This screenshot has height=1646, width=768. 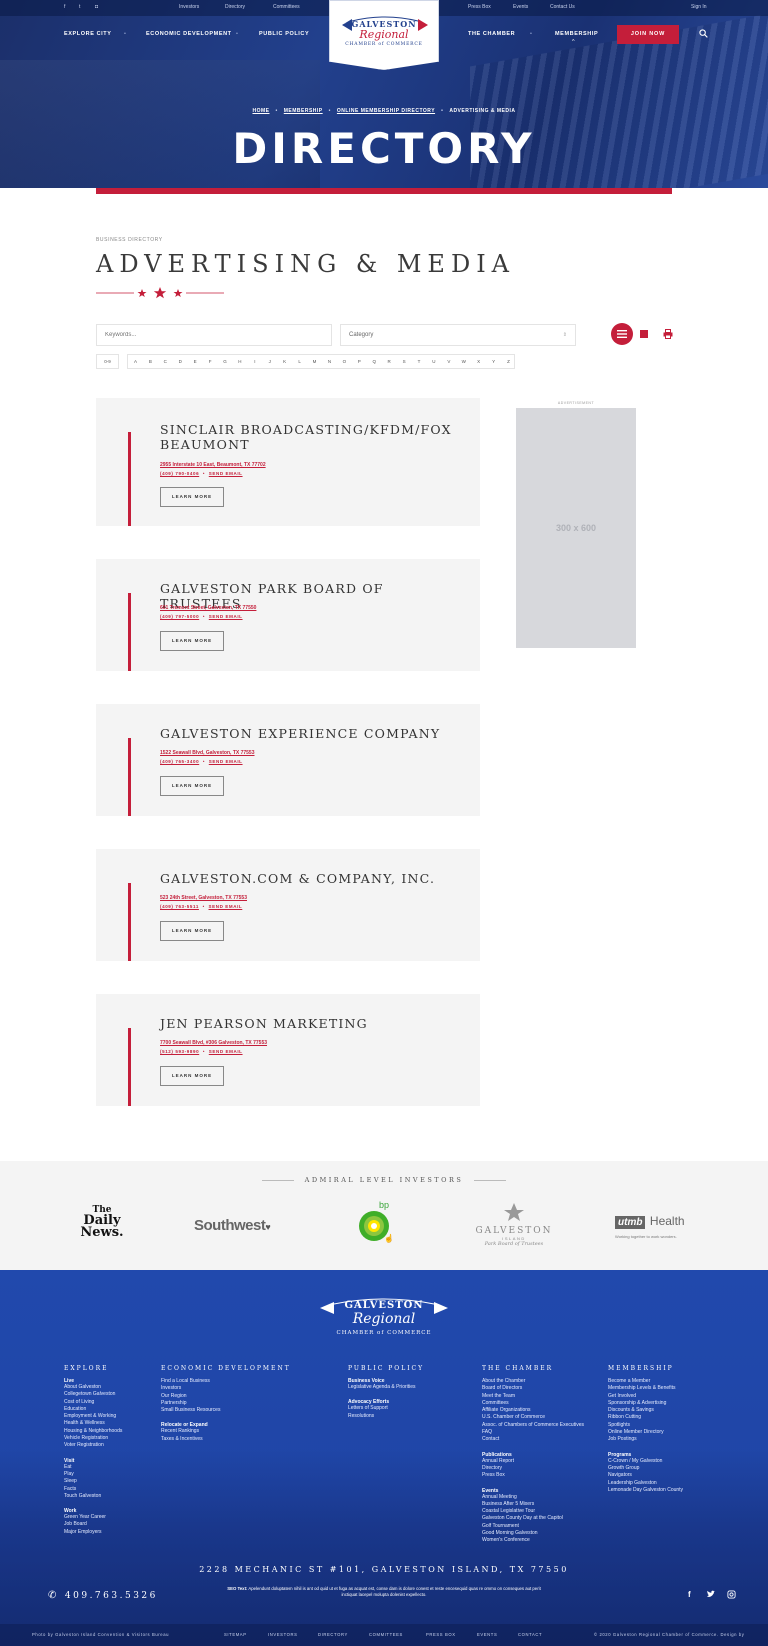 What do you see at coordinates (179, 761) in the screenshot?
I see `listing-phone: (409) 765-3400` at bounding box center [179, 761].